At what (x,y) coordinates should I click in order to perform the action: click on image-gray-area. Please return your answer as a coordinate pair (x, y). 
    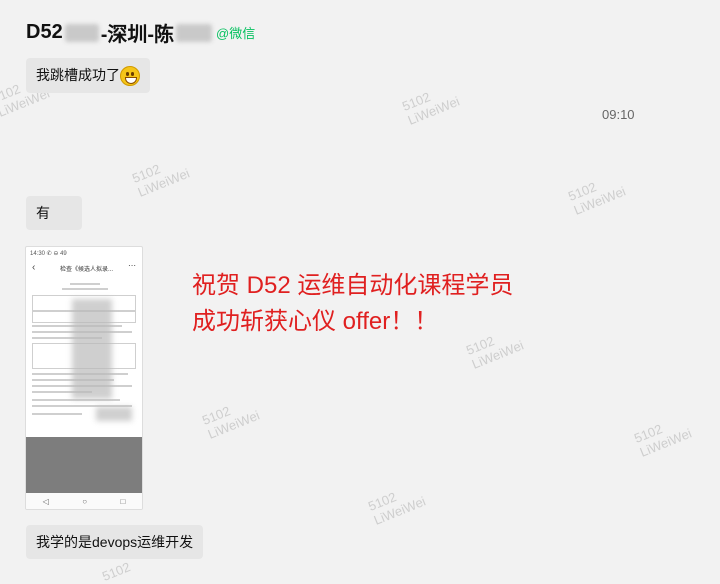
    Looking at the image, I should click on (84, 465).